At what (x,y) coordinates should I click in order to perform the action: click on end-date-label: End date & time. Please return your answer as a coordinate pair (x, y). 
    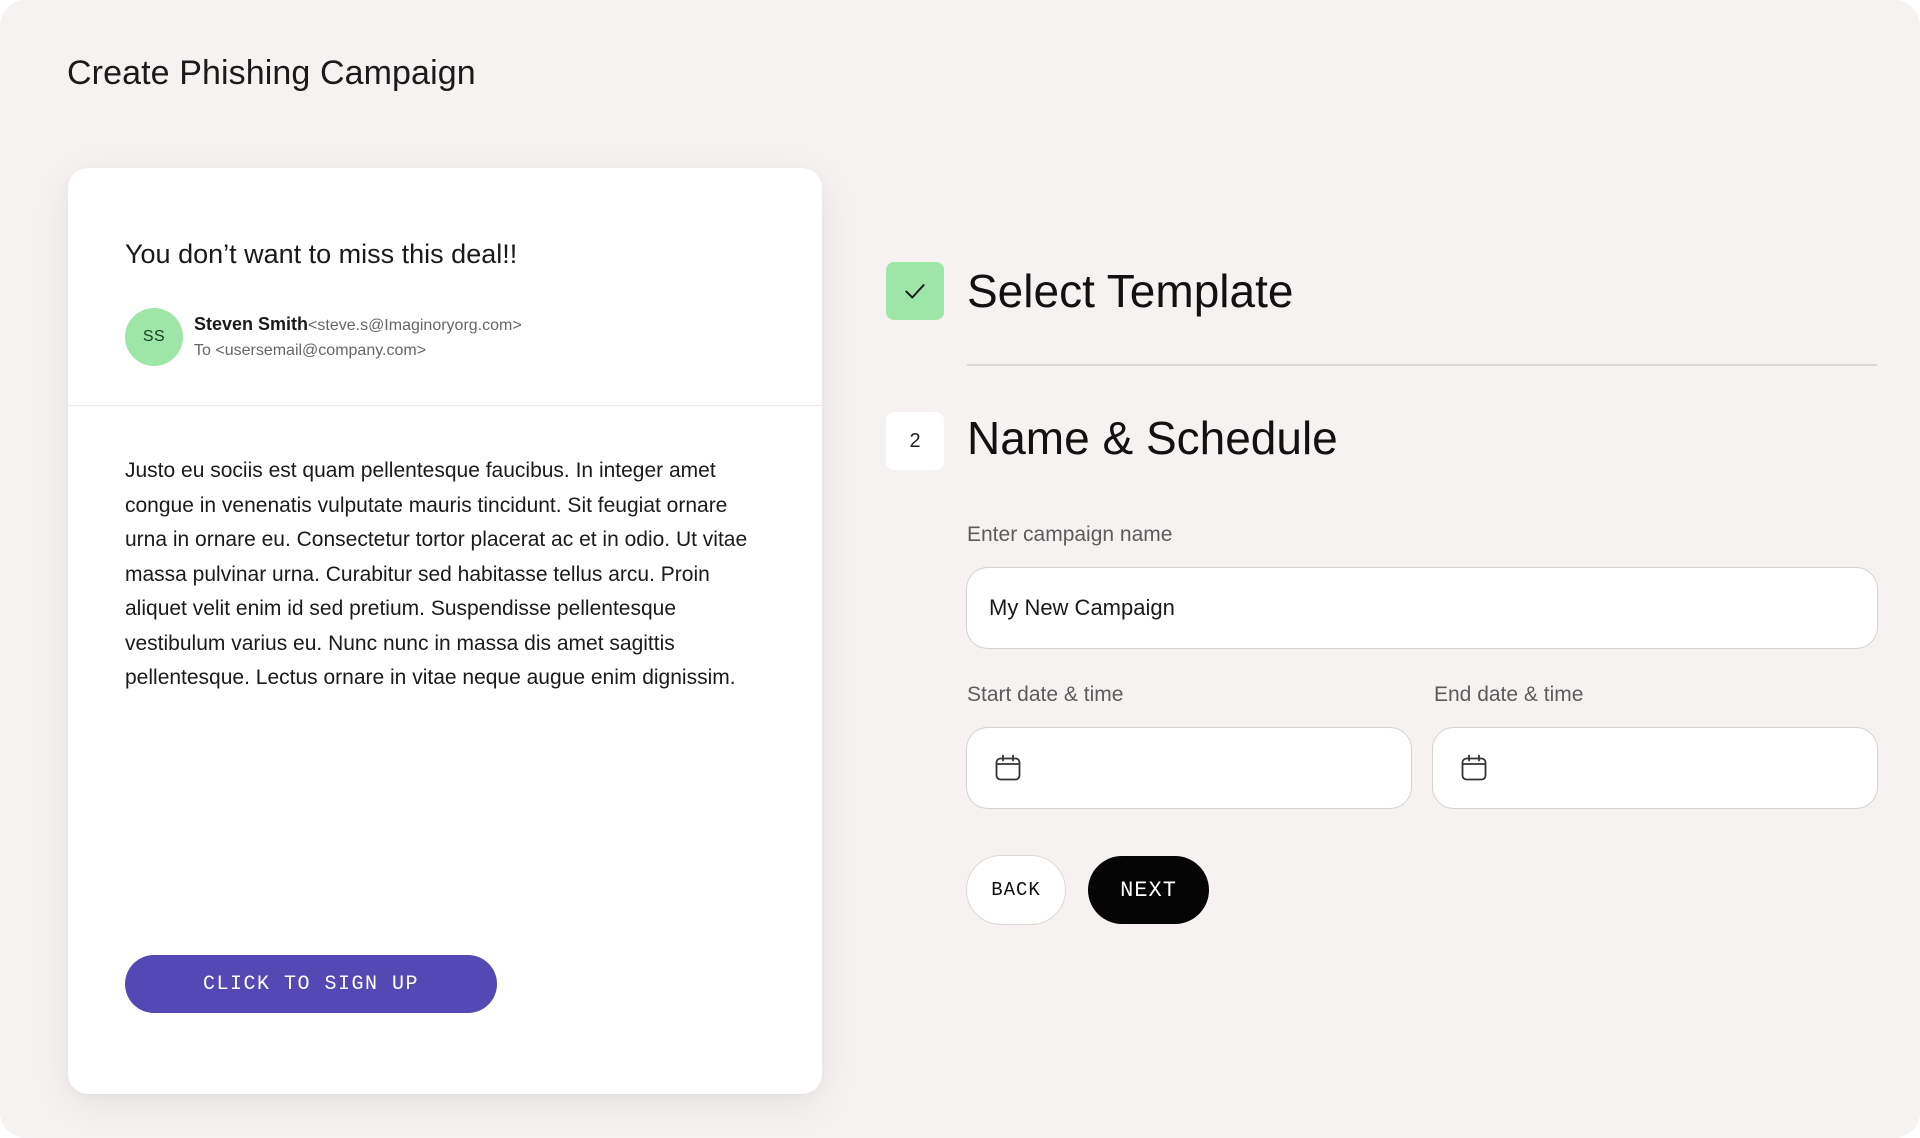
    Looking at the image, I should click on (1509, 694).